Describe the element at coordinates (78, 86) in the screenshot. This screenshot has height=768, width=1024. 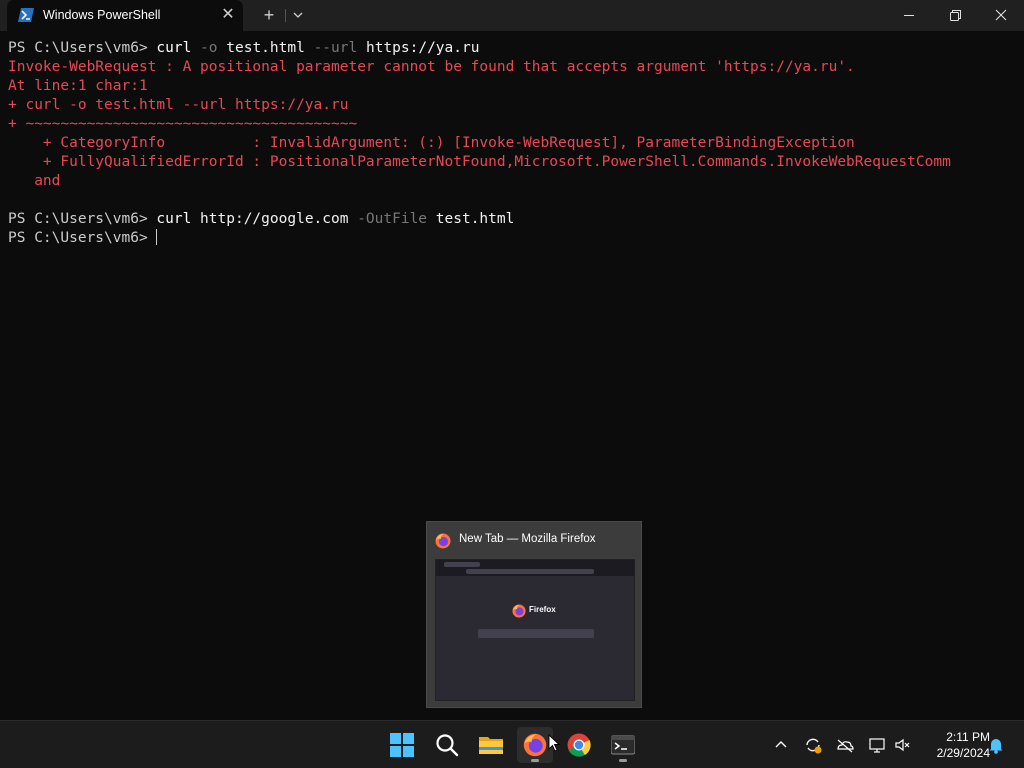
I see `error-text: At line:1 char:1` at that location.